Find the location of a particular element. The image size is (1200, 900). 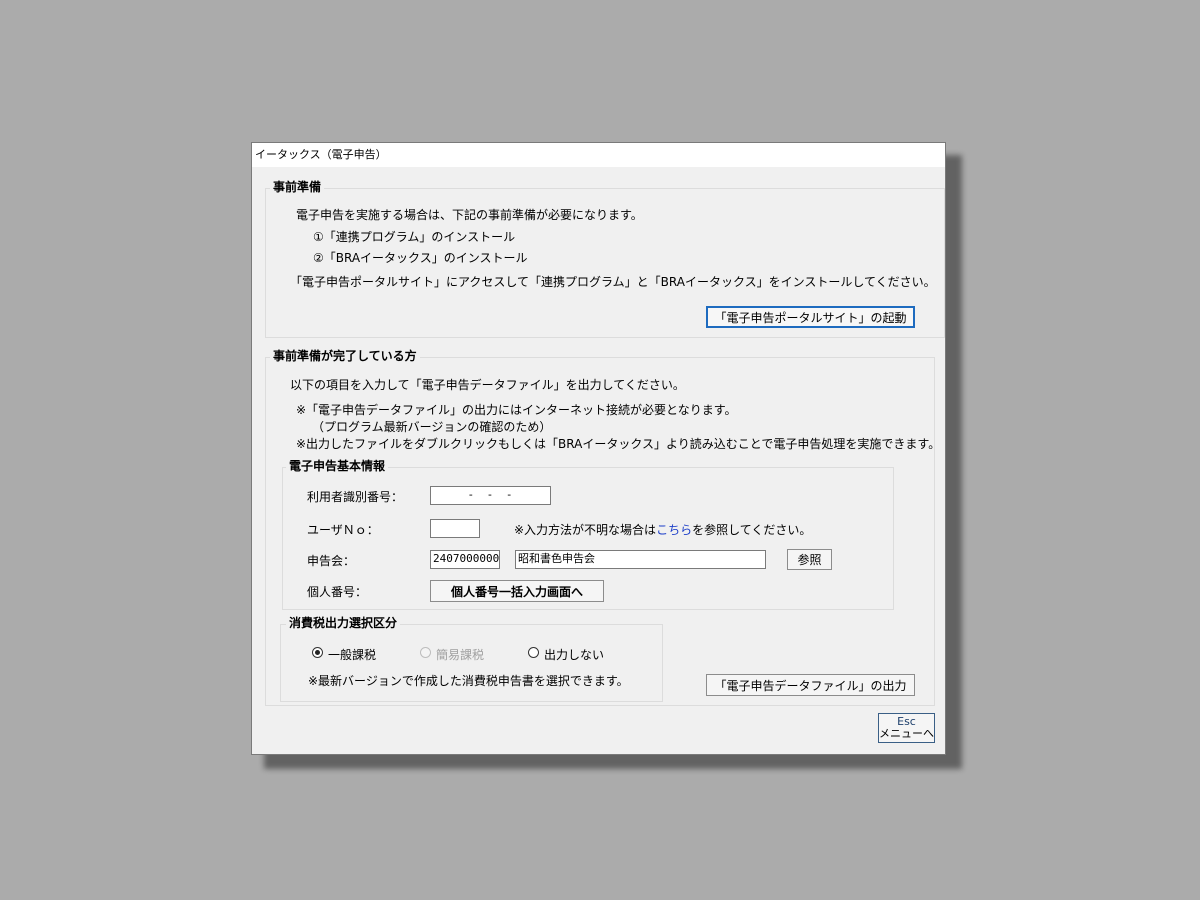

assoc-code-input: 2407000000 is located at coordinates (465, 559).